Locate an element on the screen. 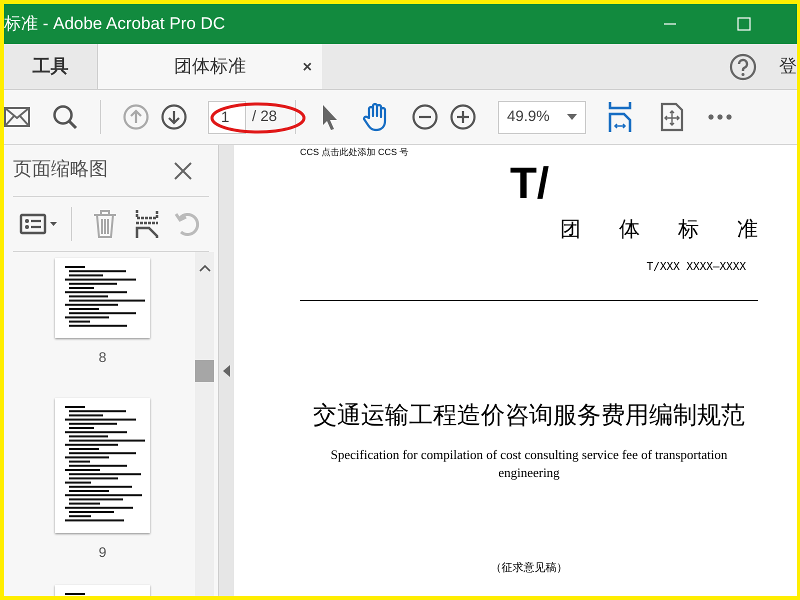 The image size is (800, 600). document-title: 交通运输工程造价咨询服务费用编制规范 is located at coordinates (529, 415).